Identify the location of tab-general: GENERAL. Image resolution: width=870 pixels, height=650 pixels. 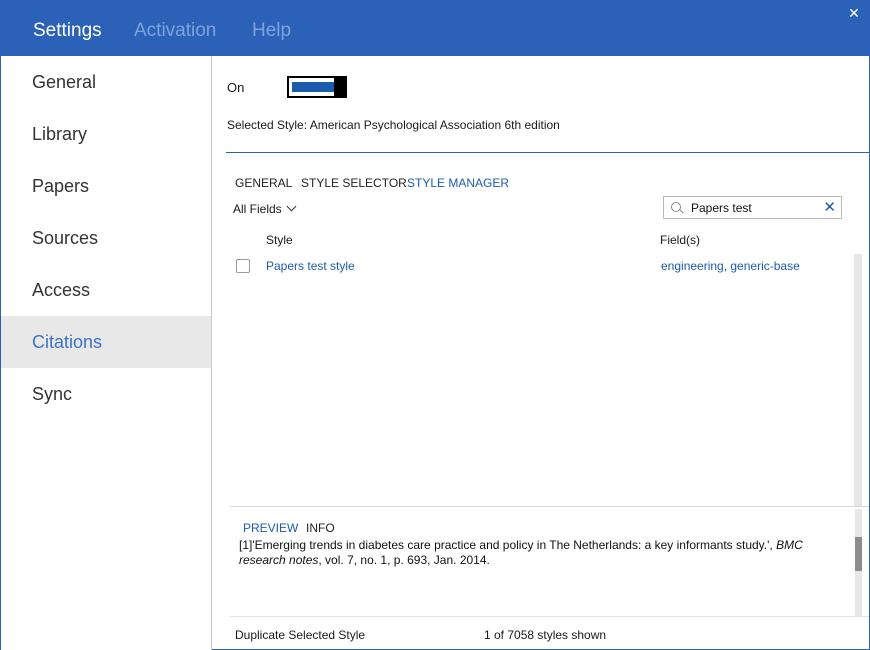
(263, 183).